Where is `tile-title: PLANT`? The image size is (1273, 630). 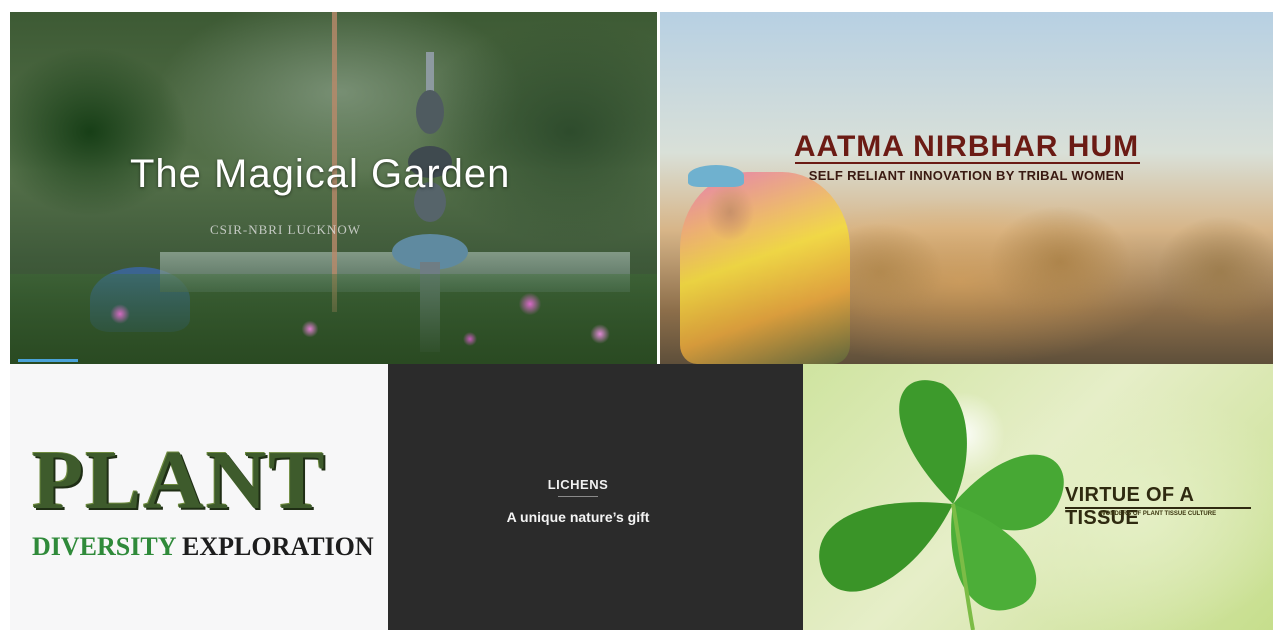
tile-title: PLANT is located at coordinates (179, 480).